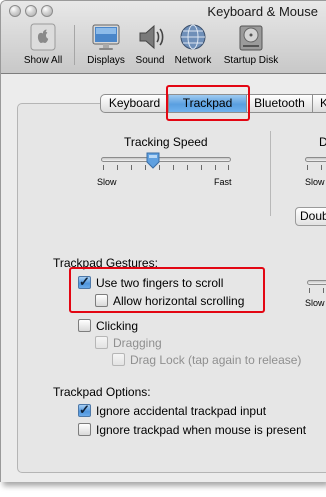 The width and height of the screenshot is (326, 497). I want to click on tracking-speed-thumb, so click(153, 160).